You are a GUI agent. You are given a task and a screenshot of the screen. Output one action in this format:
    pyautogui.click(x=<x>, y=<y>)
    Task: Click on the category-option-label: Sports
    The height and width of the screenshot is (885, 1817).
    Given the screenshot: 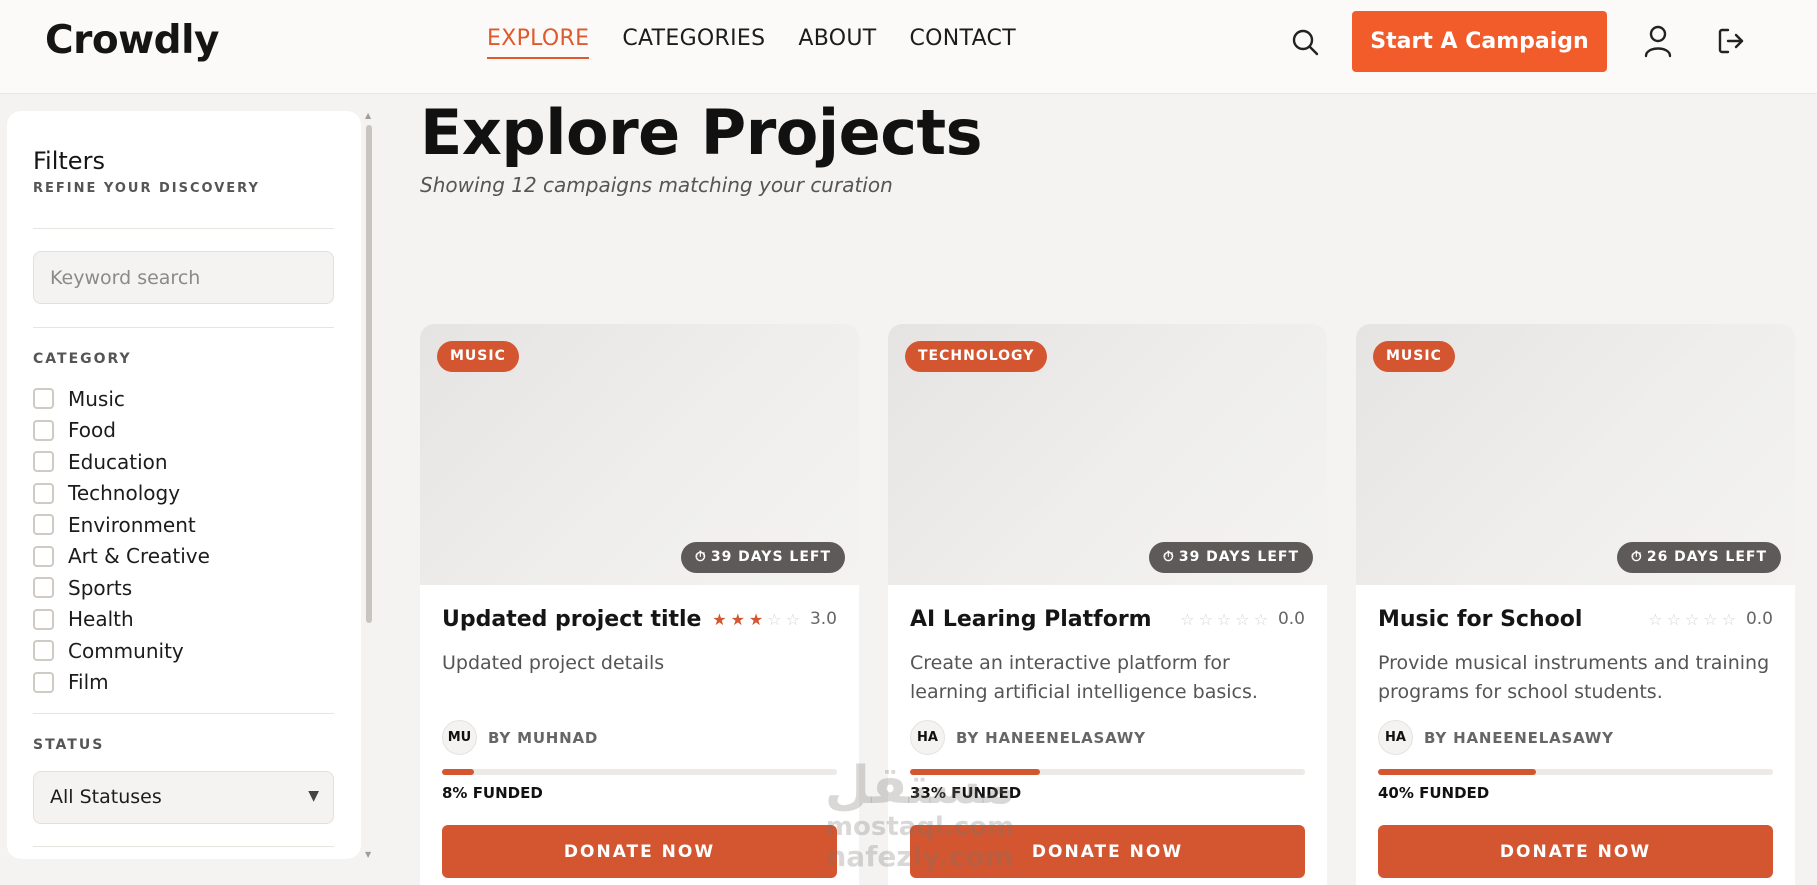 What is the action you would take?
    pyautogui.click(x=100, y=587)
    